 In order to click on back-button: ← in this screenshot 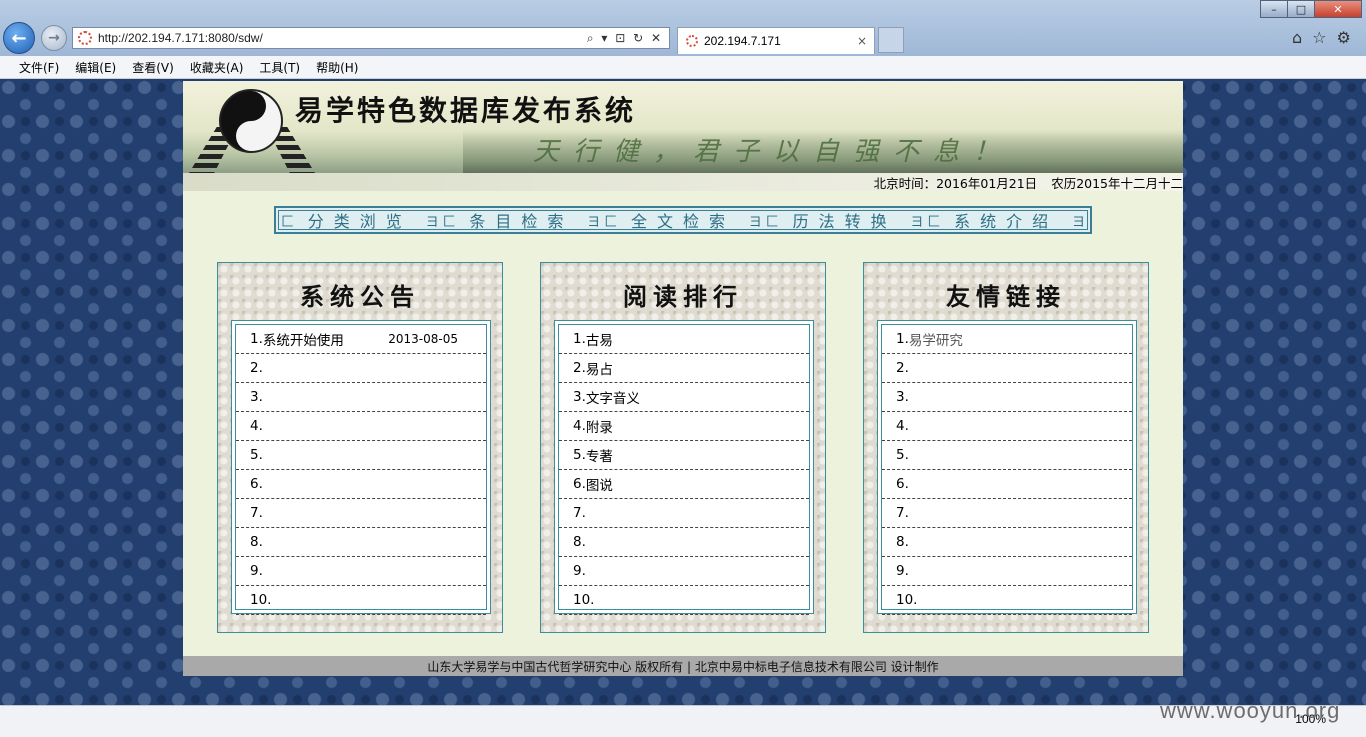, I will do `click(19, 38)`.